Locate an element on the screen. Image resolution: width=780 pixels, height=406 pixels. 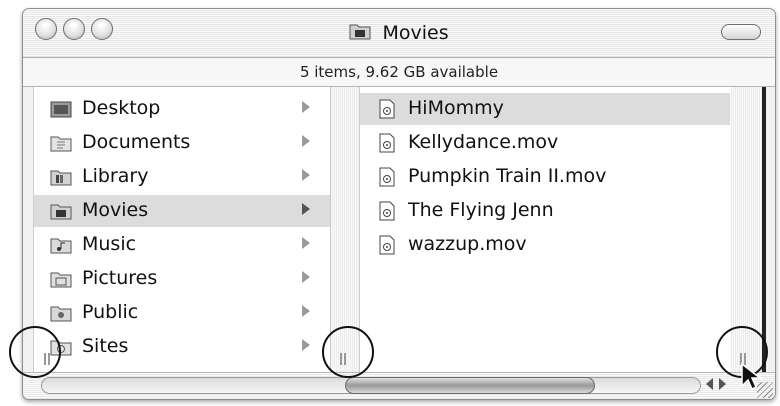
window-title-area: Movies is located at coordinates (399, 33).